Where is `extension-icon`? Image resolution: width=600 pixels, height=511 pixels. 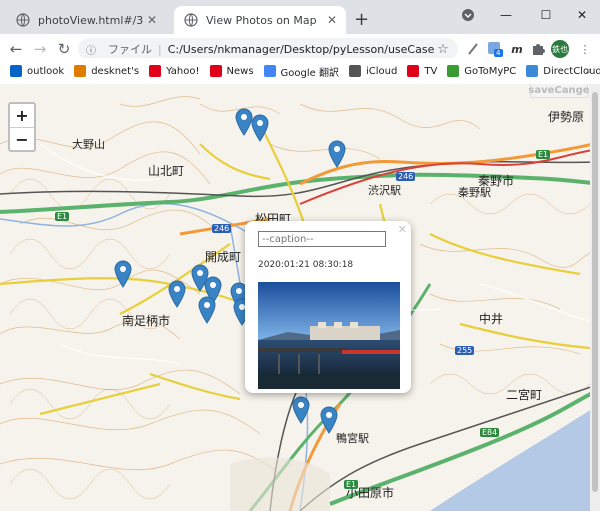
extension-icon is located at coordinates (473, 49).